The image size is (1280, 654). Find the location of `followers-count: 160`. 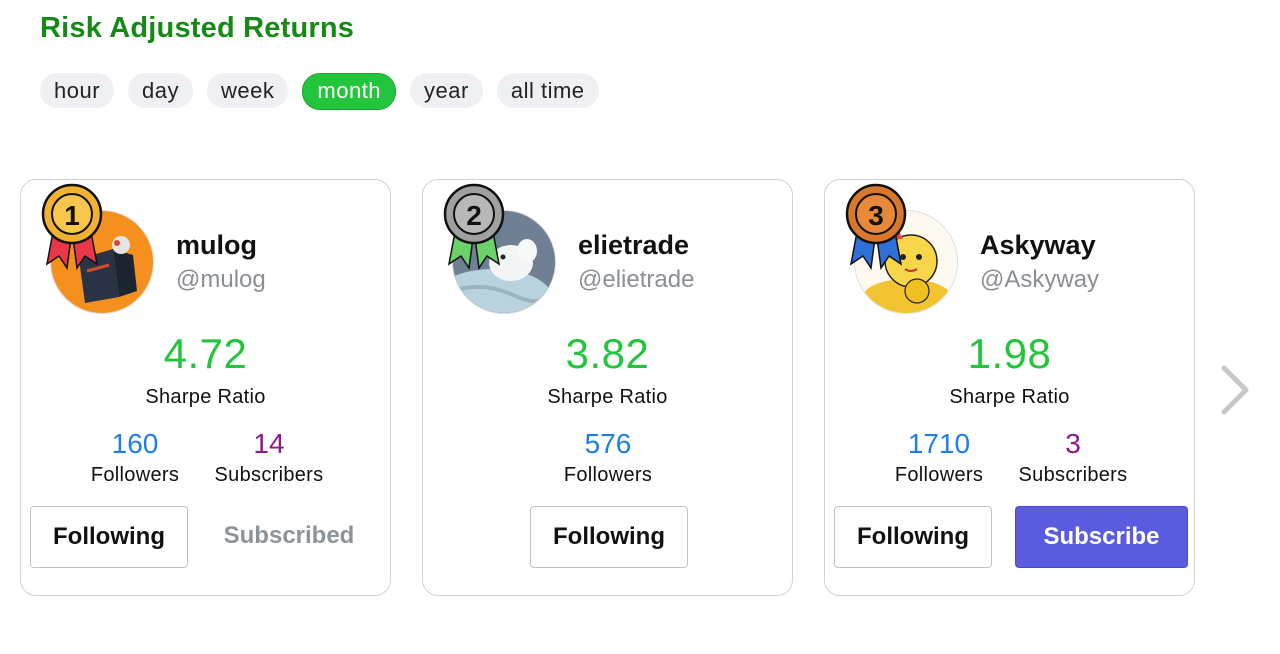

followers-count: 160 is located at coordinates (135, 443).